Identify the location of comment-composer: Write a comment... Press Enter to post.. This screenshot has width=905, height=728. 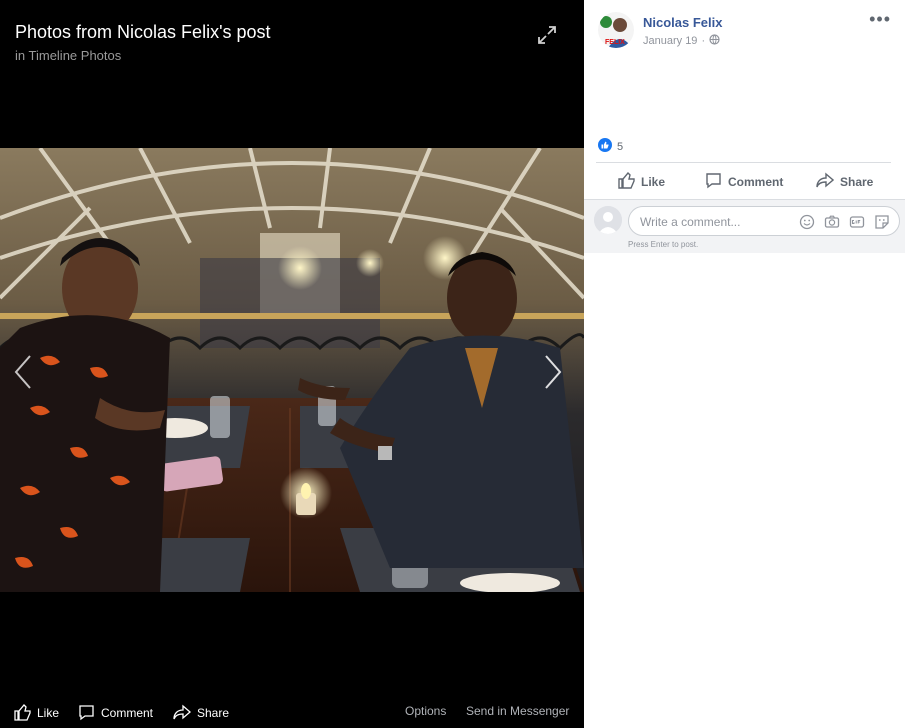
(744, 226).